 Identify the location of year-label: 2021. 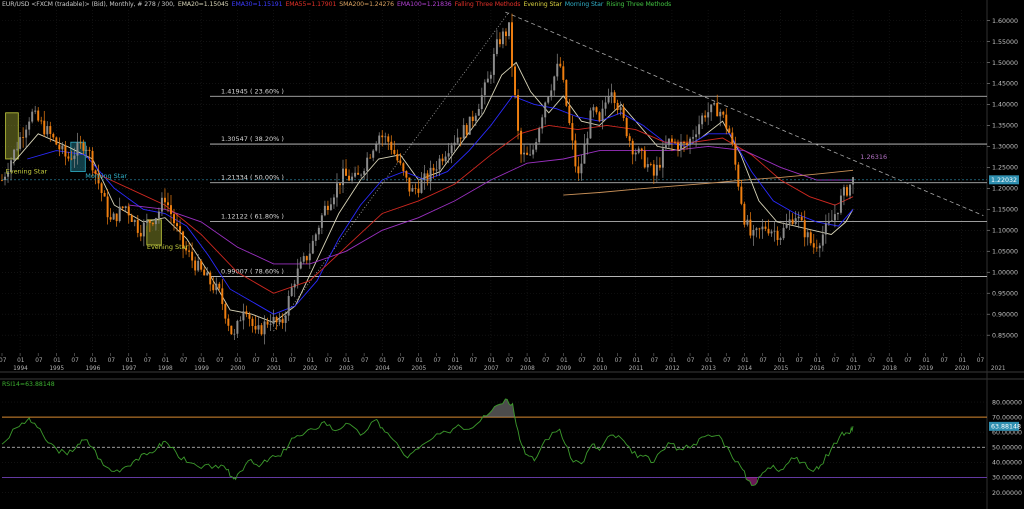
(998, 369).